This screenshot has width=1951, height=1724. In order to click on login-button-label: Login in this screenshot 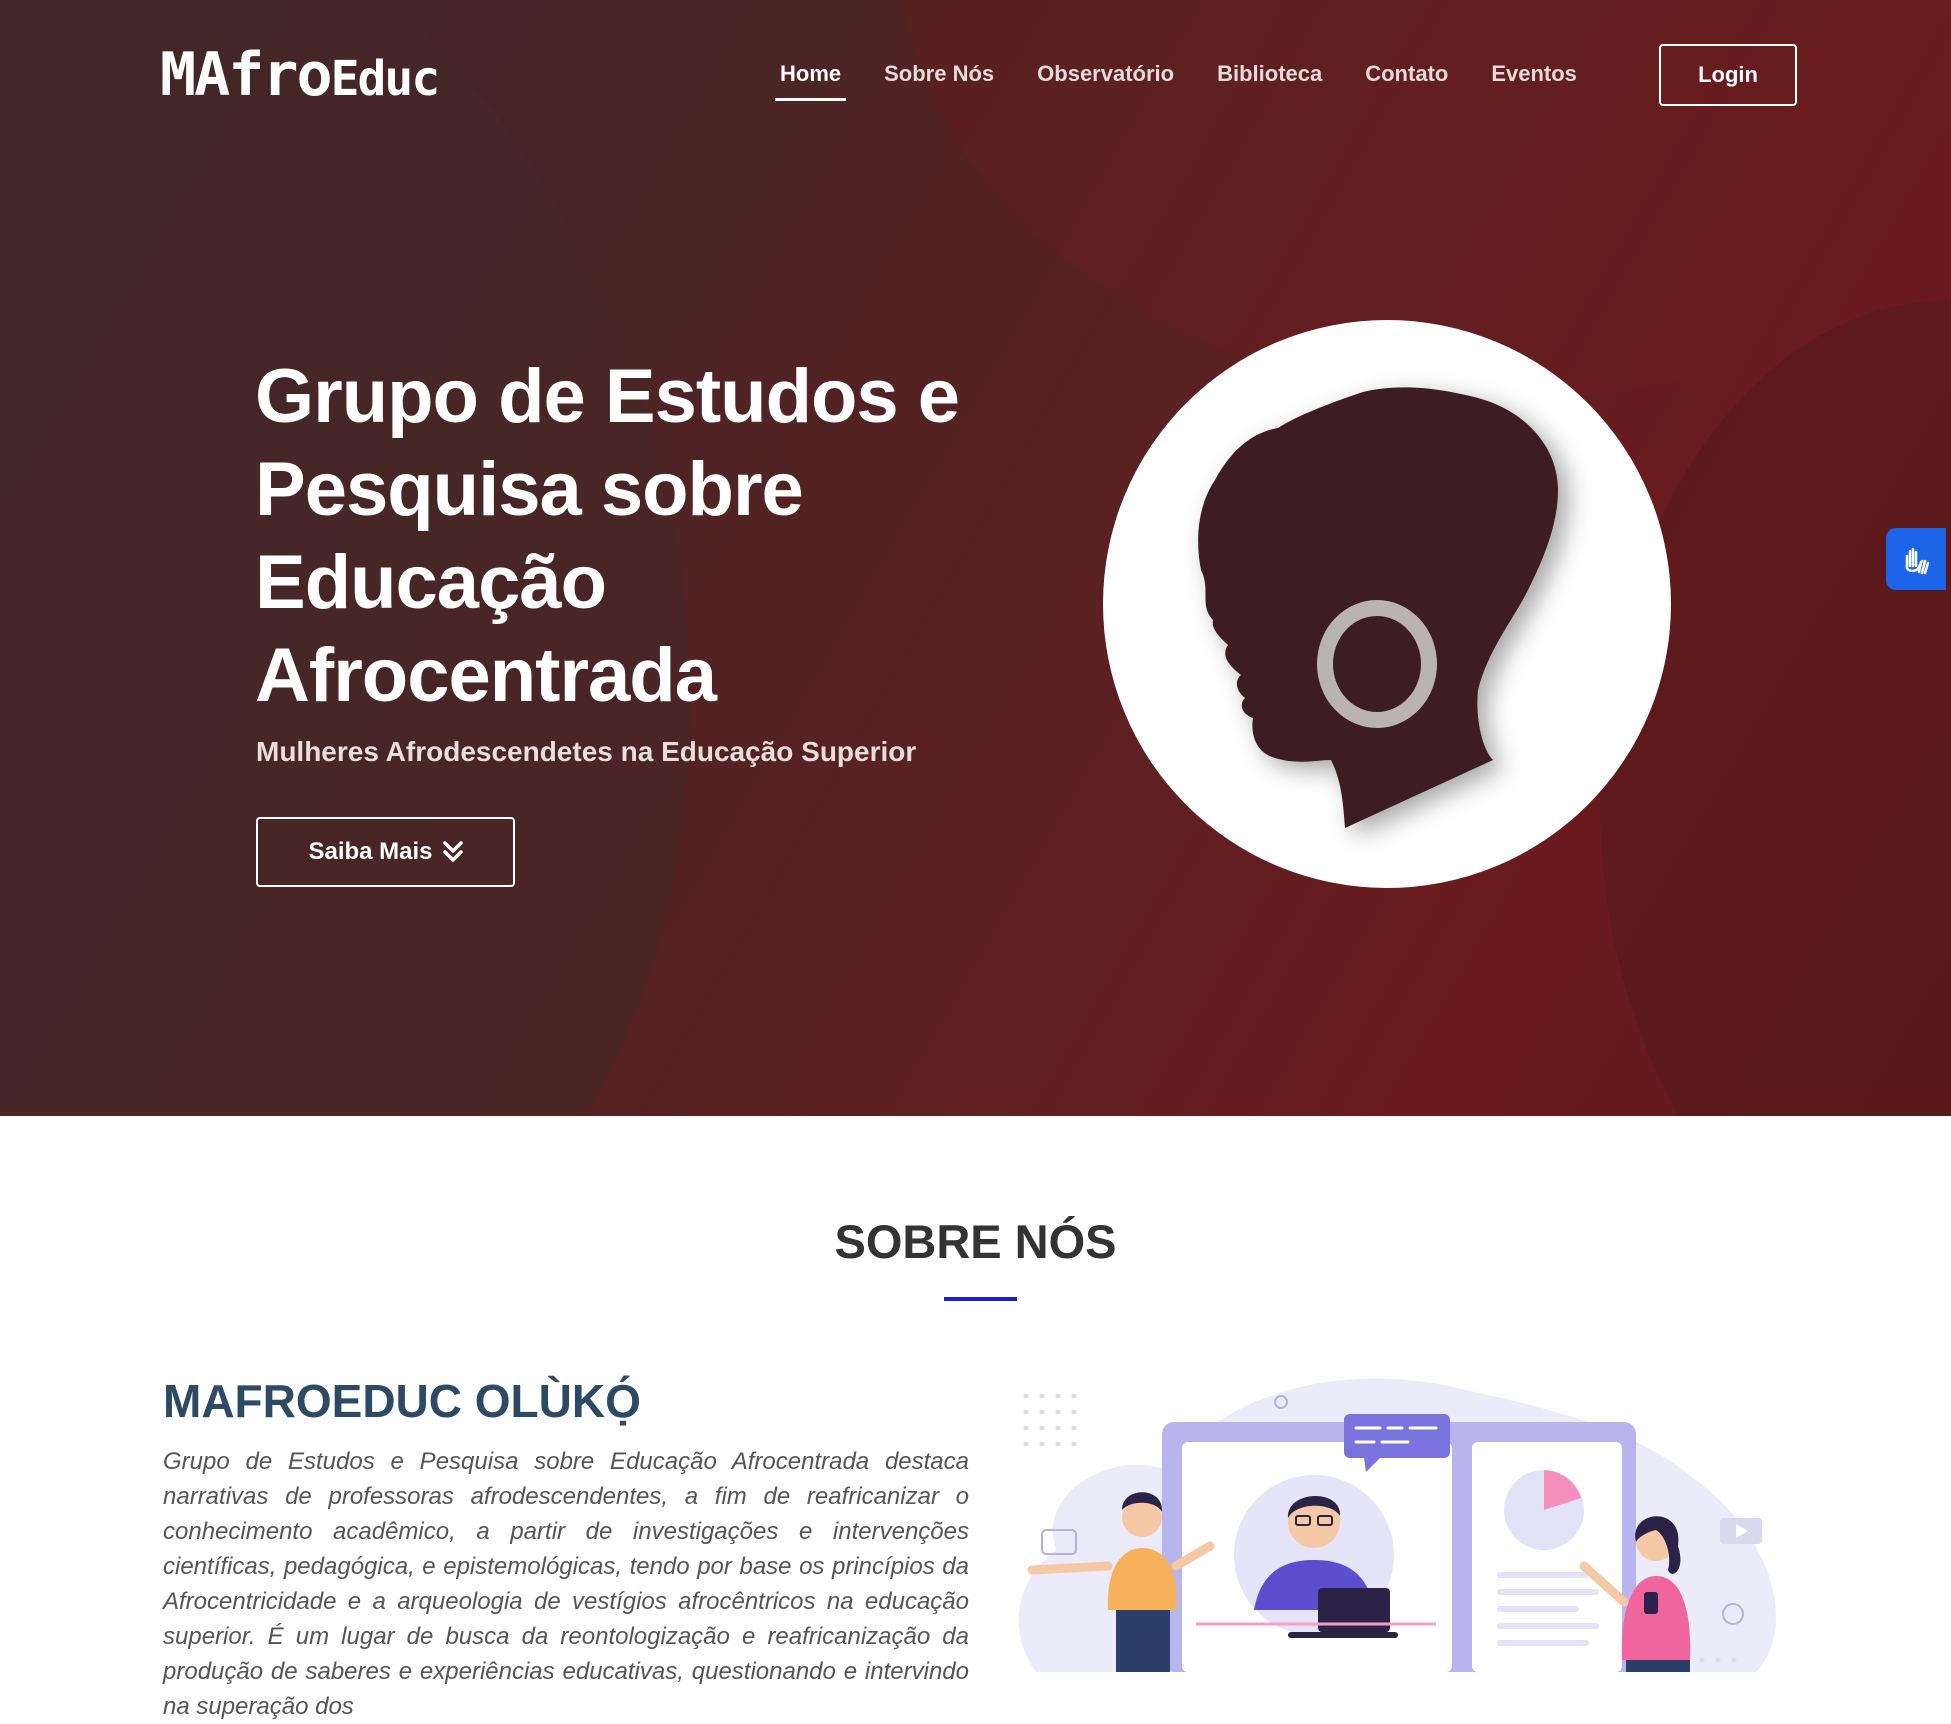, I will do `click(1728, 74)`.